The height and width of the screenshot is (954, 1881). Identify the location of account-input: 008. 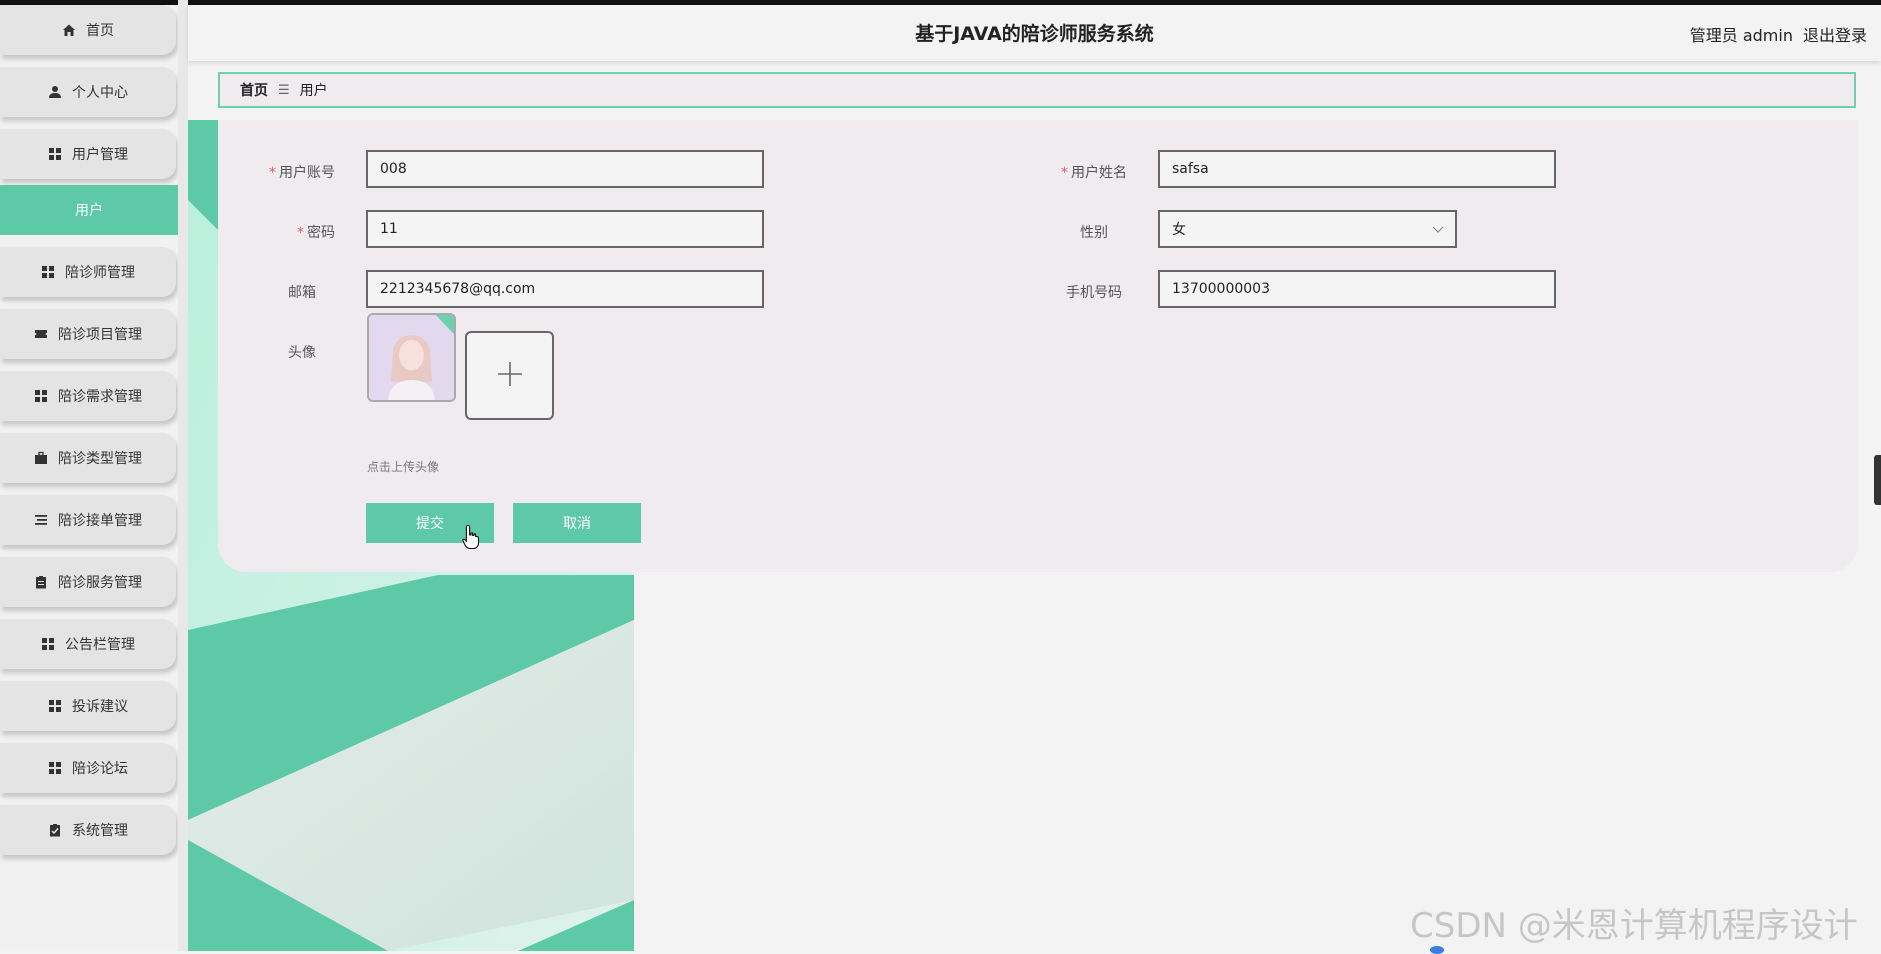
(565, 169).